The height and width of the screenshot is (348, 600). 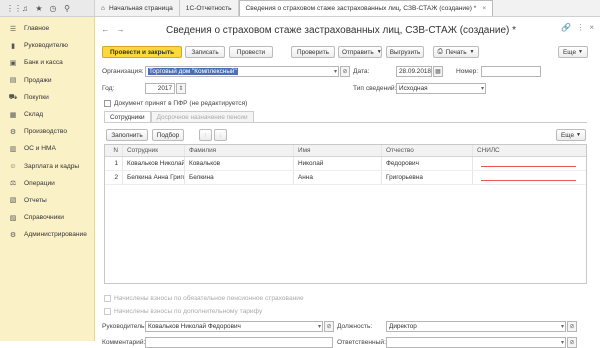 I want to click on cell-lastname: Ковальков, so click(x=239, y=163).